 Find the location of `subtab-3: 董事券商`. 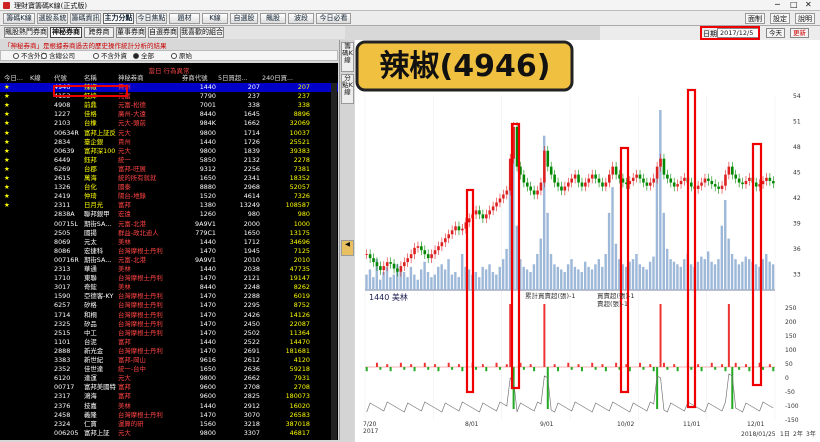

subtab-3: 董事券商 is located at coordinates (131, 32).